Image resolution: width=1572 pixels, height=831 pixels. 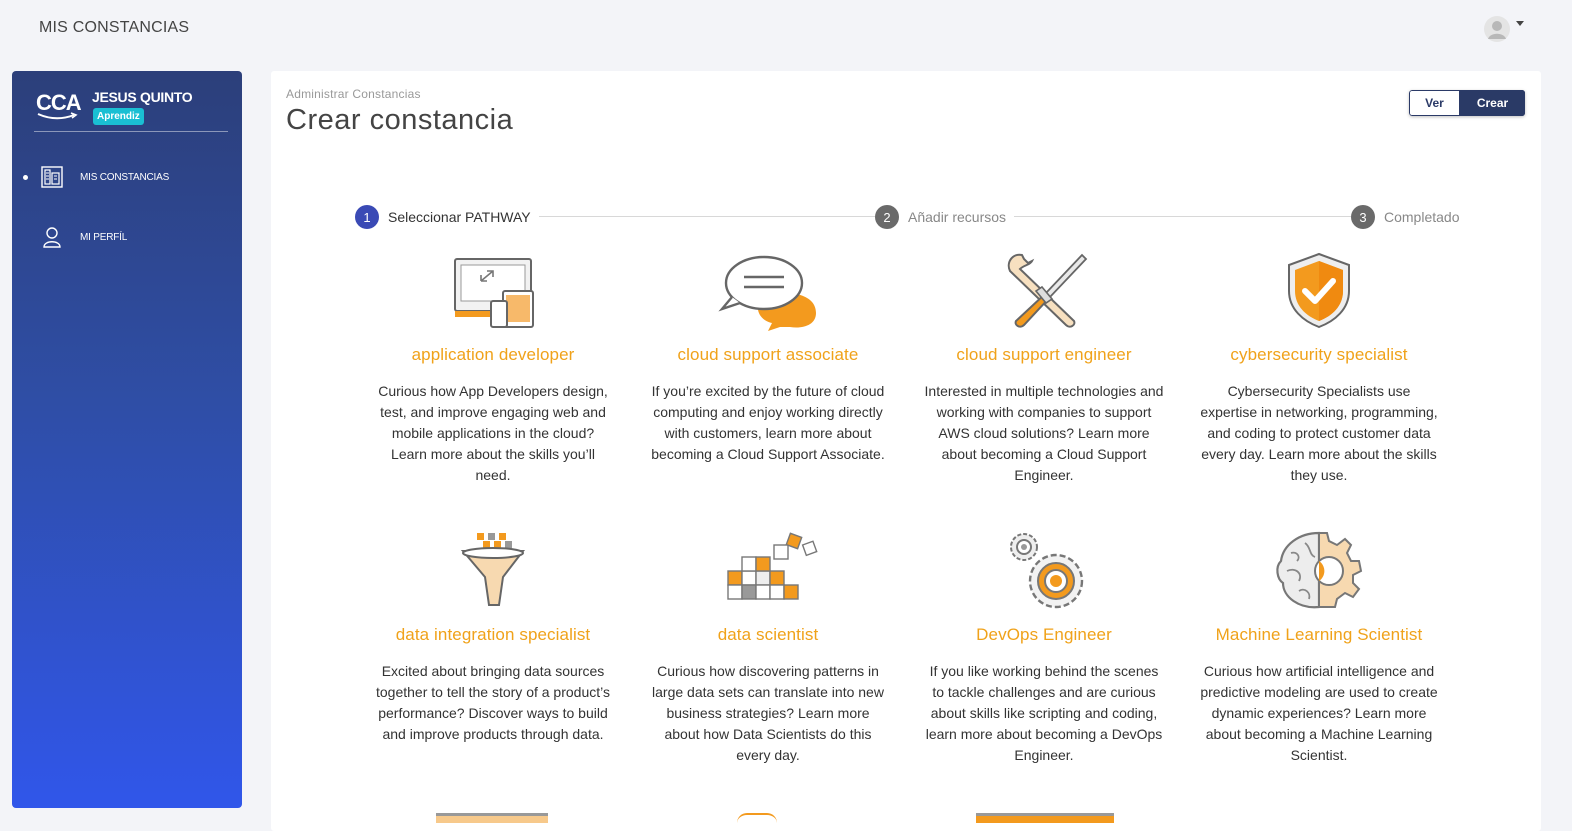 What do you see at coordinates (493, 569) in the screenshot?
I see `funnel-icon` at bounding box center [493, 569].